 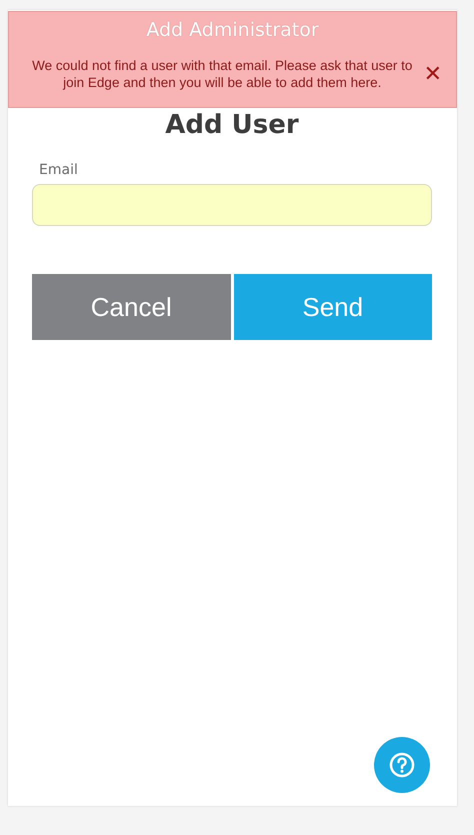 I want to click on send-button: Send, so click(x=333, y=307).